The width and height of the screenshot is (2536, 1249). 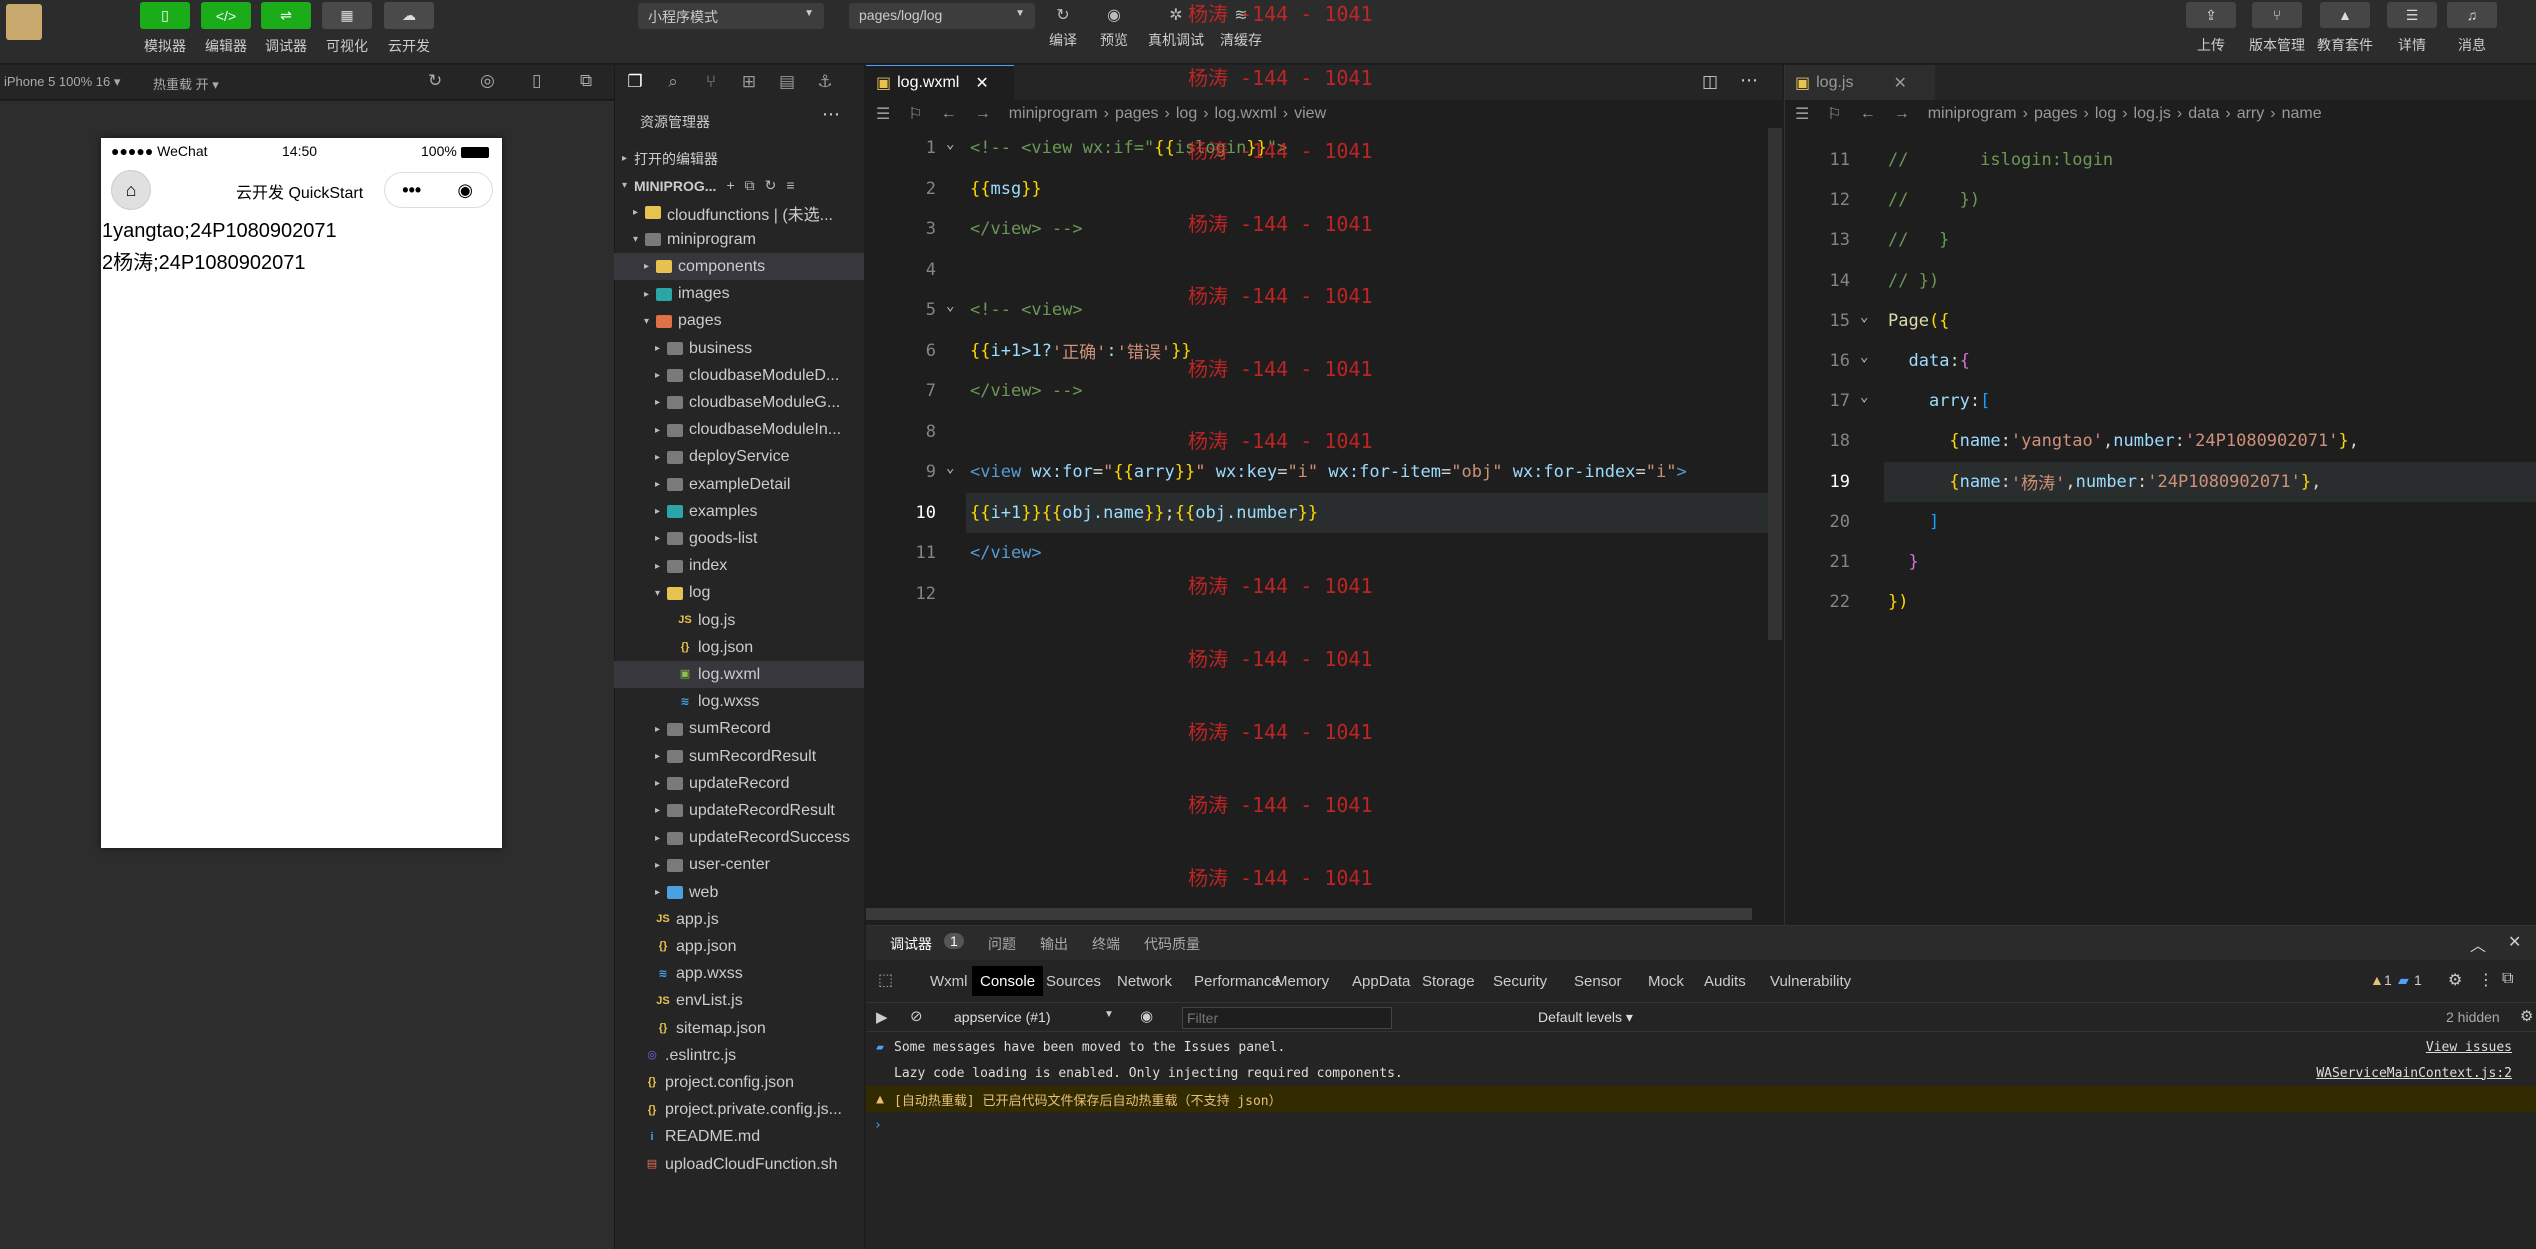 What do you see at coordinates (1448, 981) in the screenshot?
I see `devtools-tab: Storage` at bounding box center [1448, 981].